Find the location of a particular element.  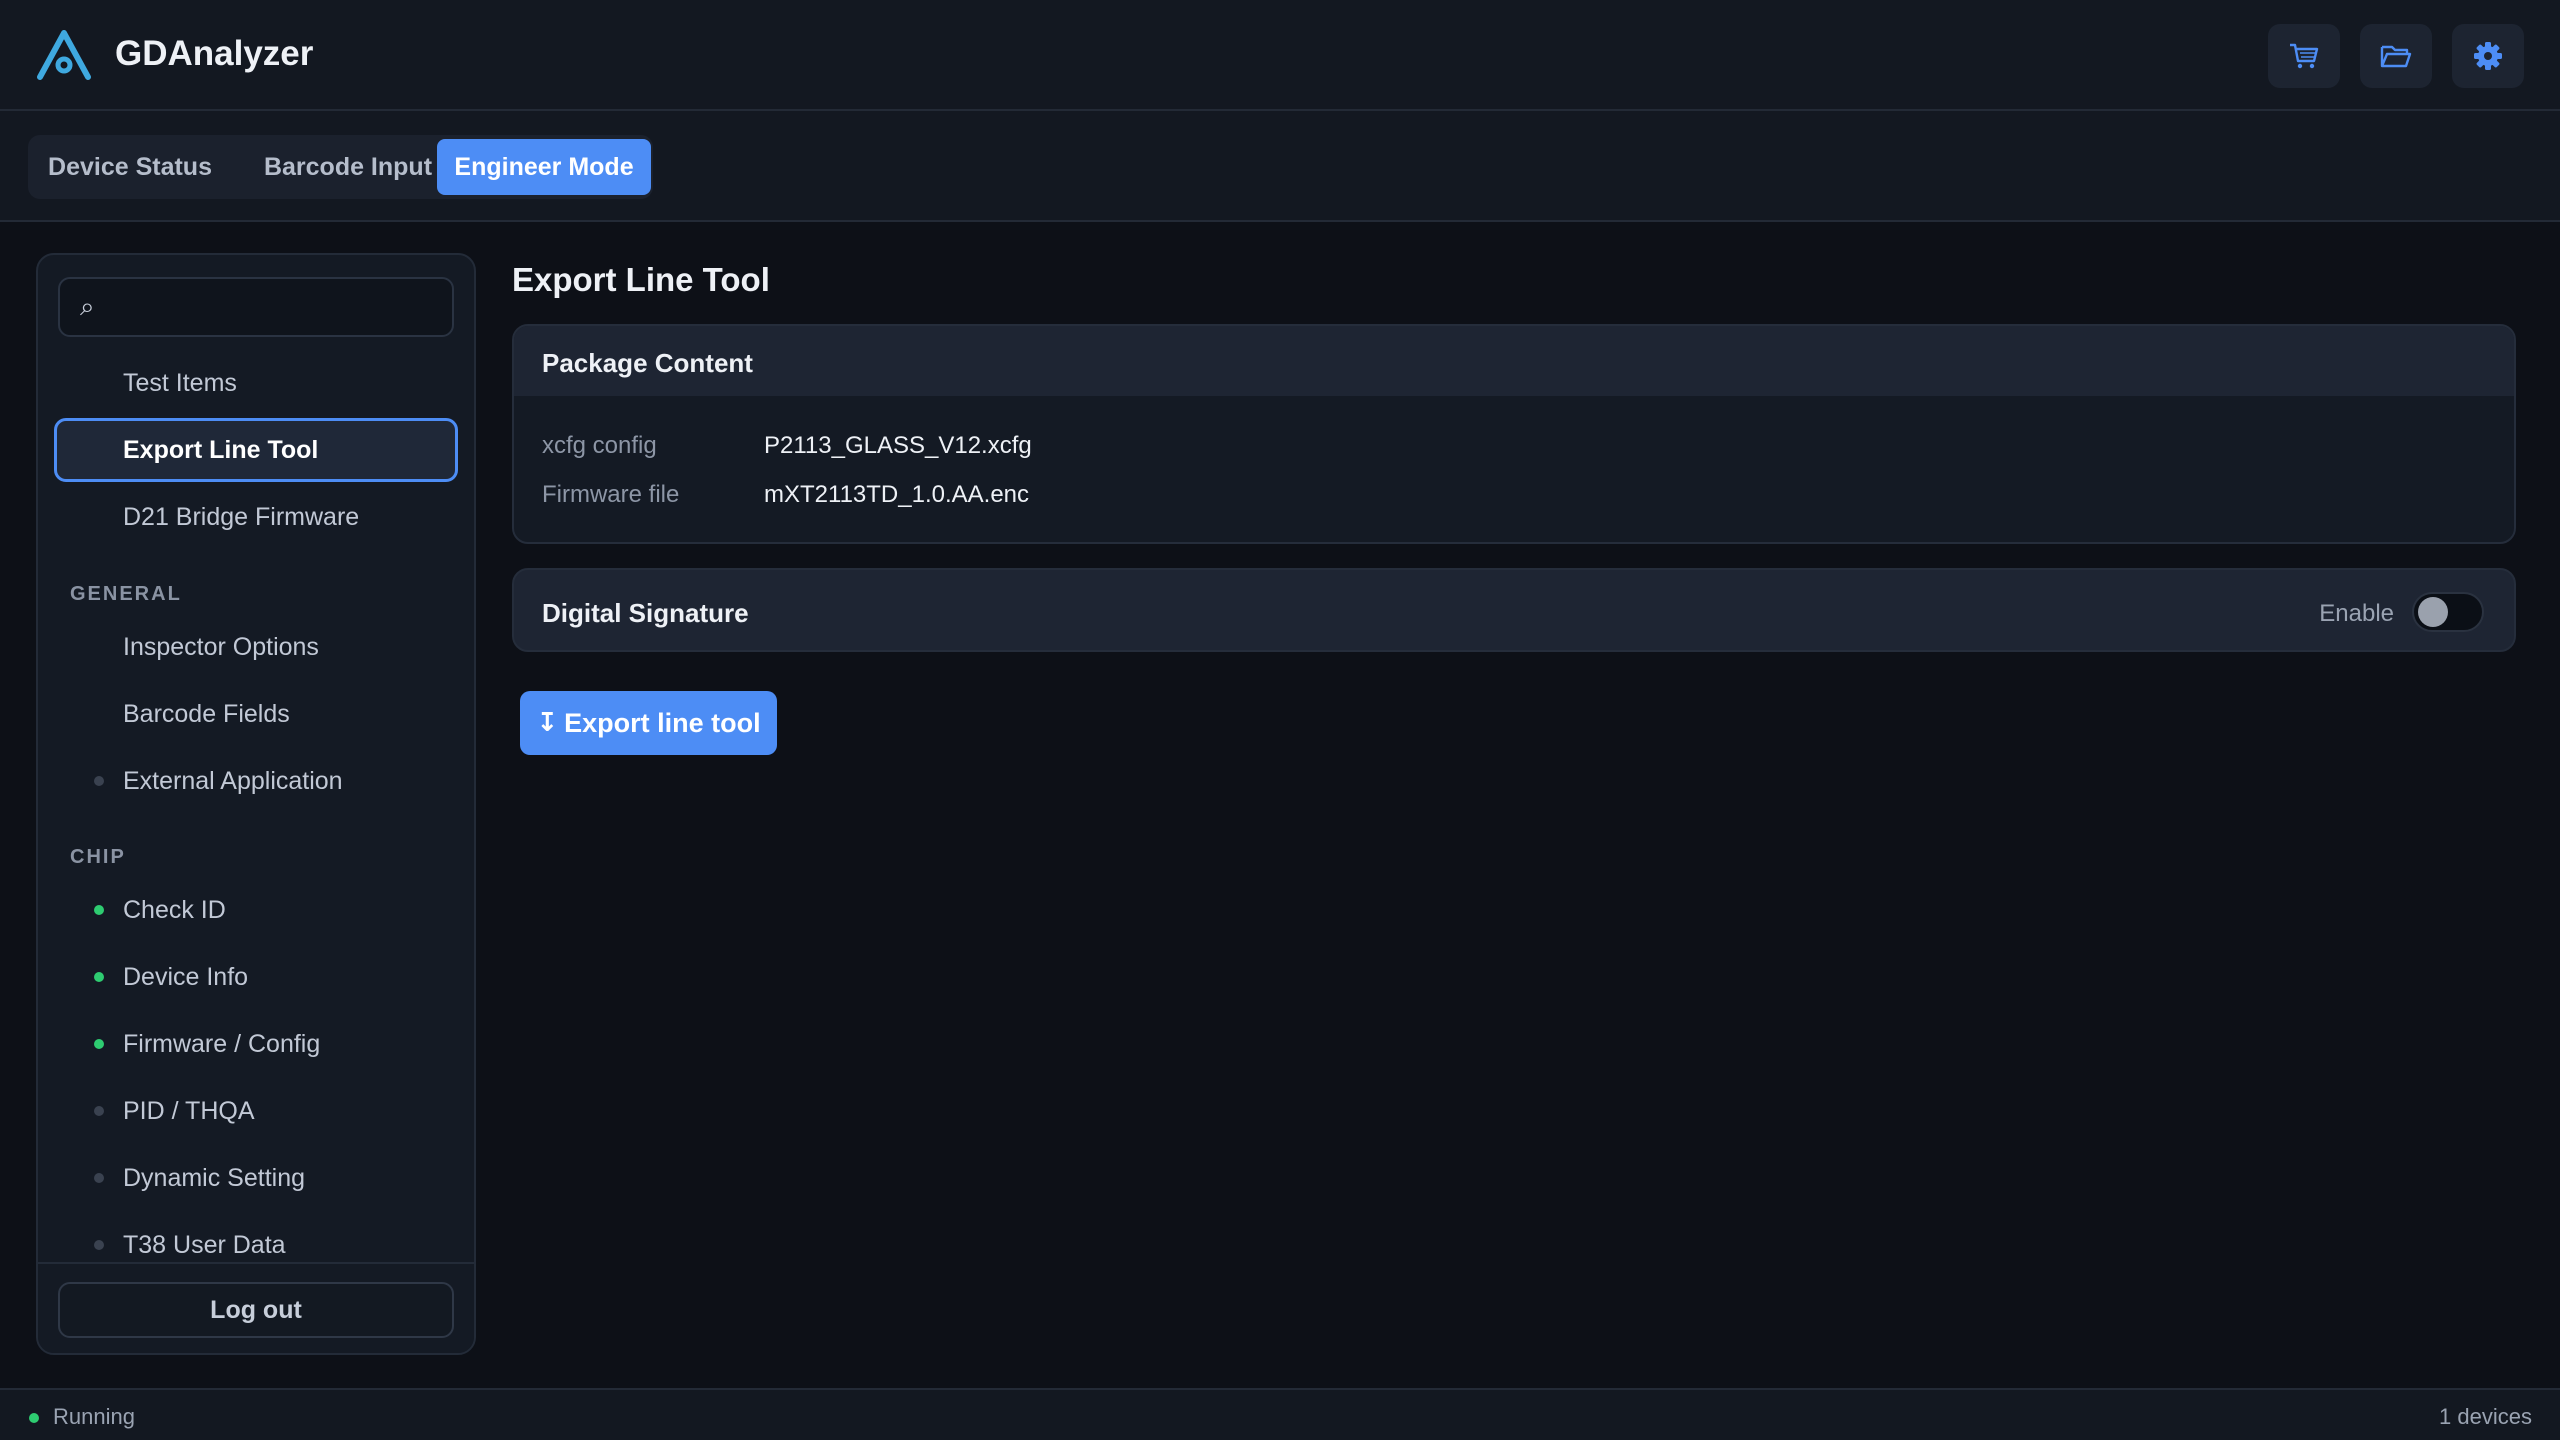

export-button-label: Export line tool is located at coordinates (662, 722).